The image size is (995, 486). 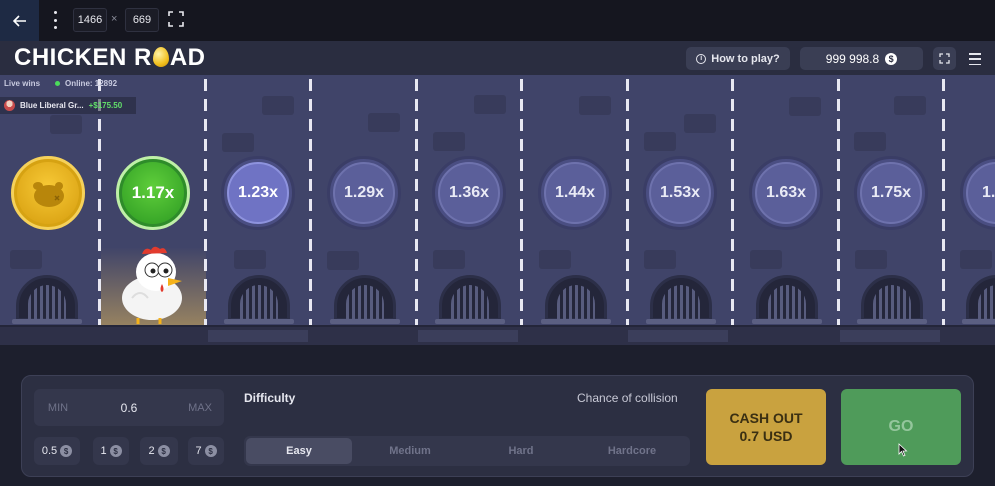 What do you see at coordinates (745, 58) in the screenshot?
I see `how-to-play-label: How to play?` at bounding box center [745, 58].